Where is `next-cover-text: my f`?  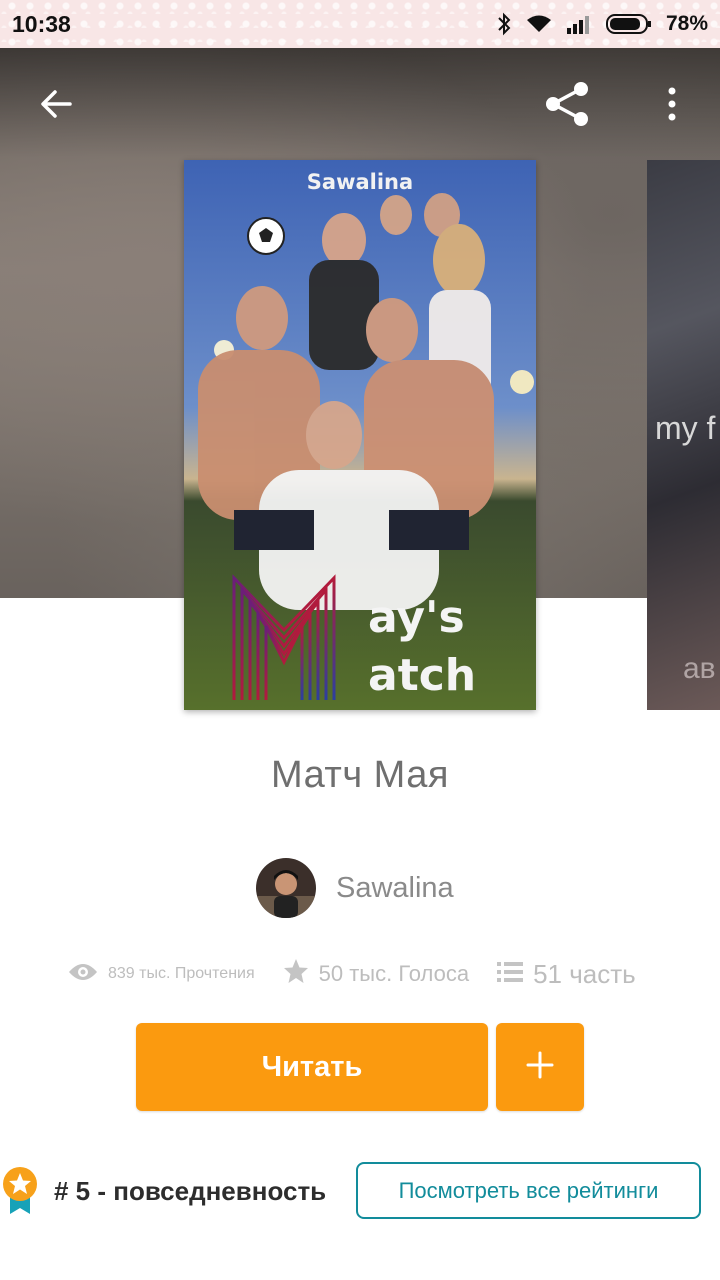 next-cover-text: my f is located at coordinates (685, 428).